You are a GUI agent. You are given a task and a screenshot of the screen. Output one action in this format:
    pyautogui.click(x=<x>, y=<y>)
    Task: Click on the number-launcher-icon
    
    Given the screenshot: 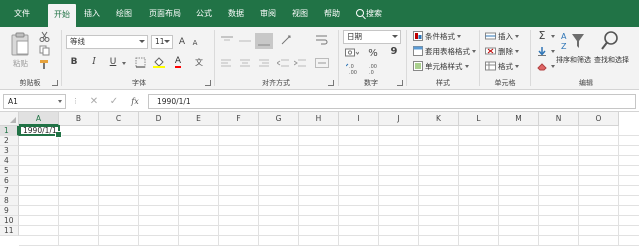 What is the action you would take?
    pyautogui.click(x=400, y=83)
    